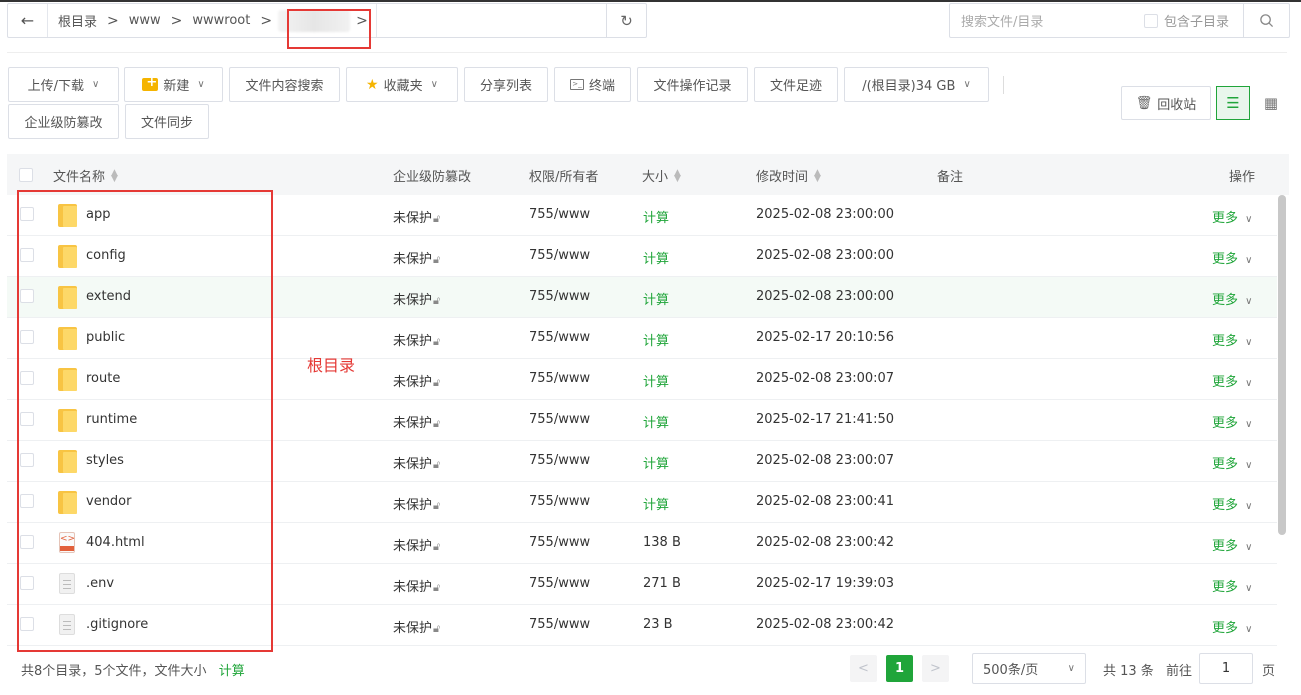 Image resolution: width=1301 pixels, height=695 pixels. What do you see at coordinates (176, 20) in the screenshot?
I see `chevron-right-icon: >` at bounding box center [176, 20].